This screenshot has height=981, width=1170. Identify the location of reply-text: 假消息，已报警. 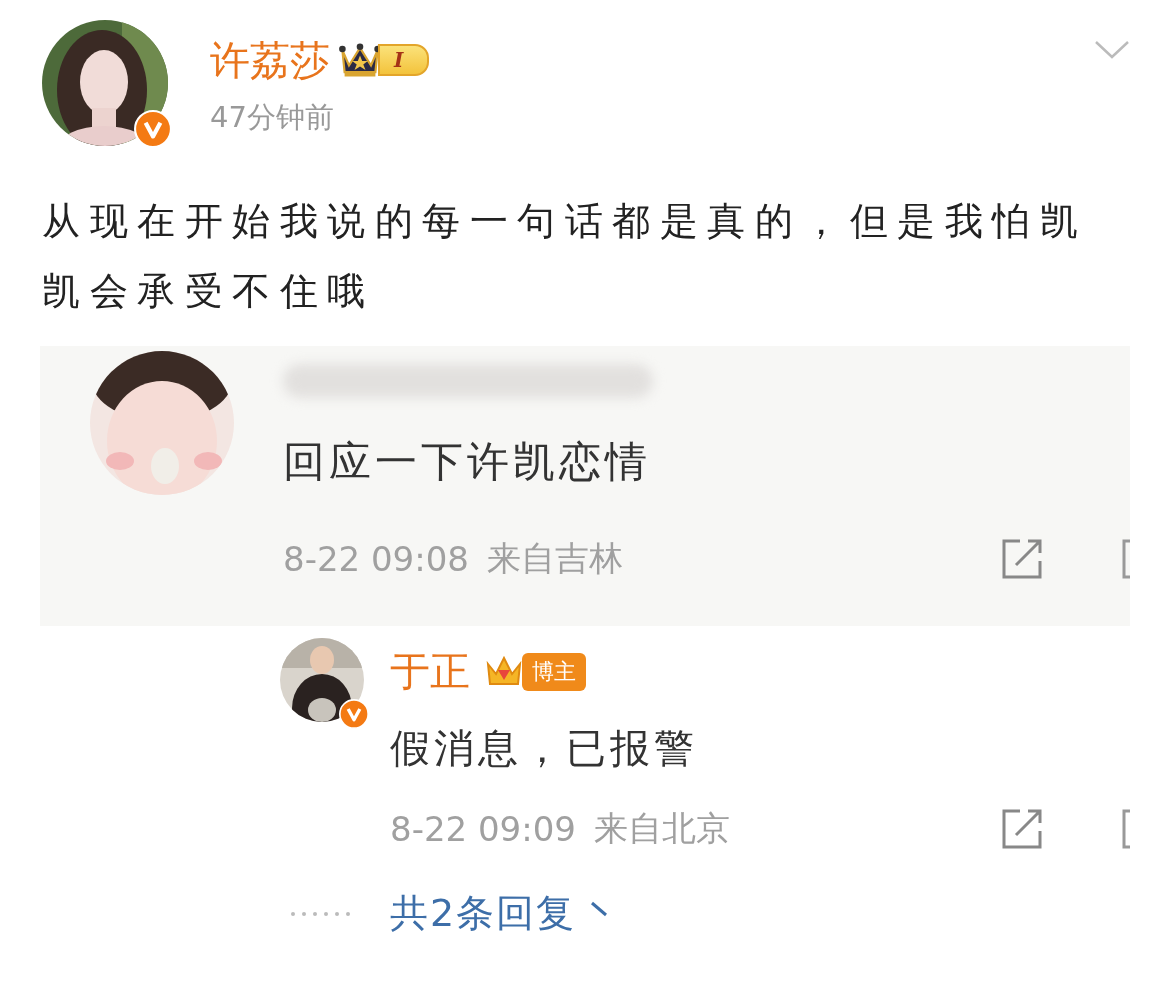
(544, 748).